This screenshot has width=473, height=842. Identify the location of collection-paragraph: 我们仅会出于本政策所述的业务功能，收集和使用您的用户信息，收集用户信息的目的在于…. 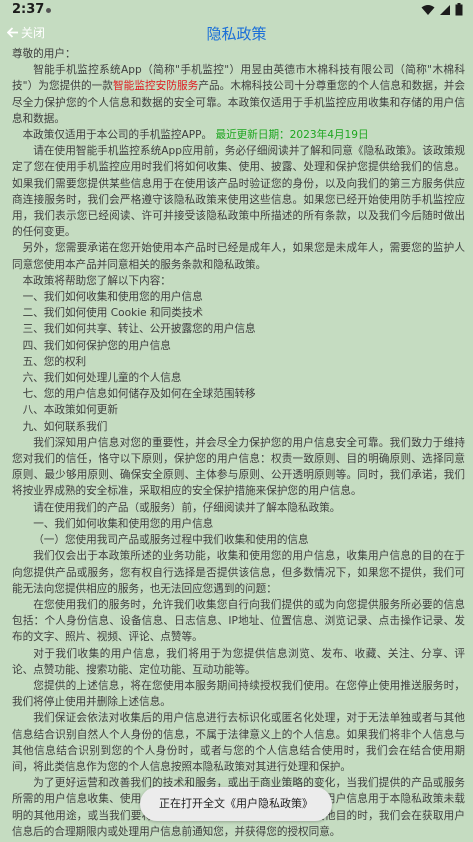
(238, 572).